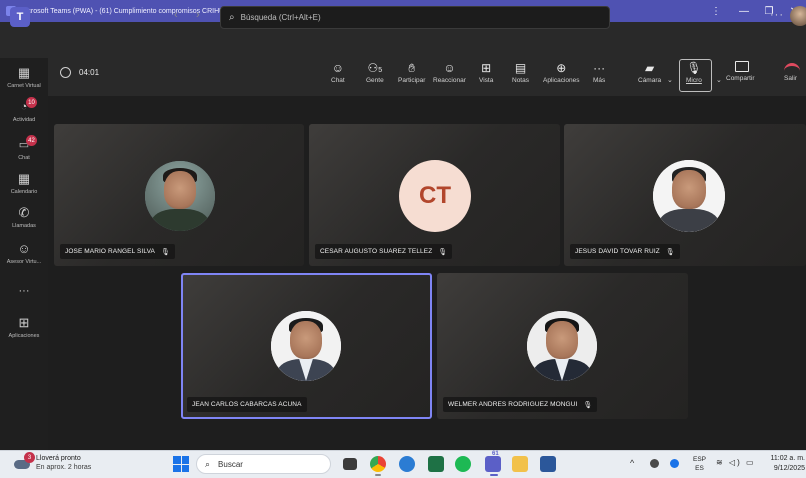 This screenshot has height=478, width=806. What do you see at coordinates (493, 464) in the screenshot?
I see `teams-taskbar-icon` at bounding box center [493, 464].